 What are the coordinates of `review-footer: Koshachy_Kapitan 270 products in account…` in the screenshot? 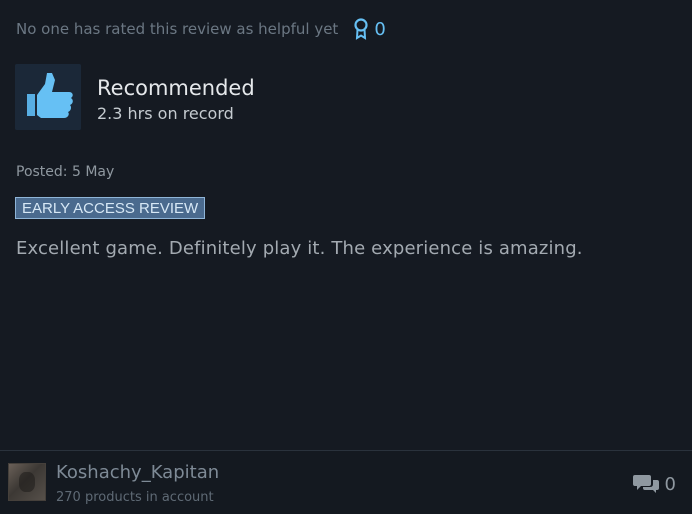 It's located at (346, 482).